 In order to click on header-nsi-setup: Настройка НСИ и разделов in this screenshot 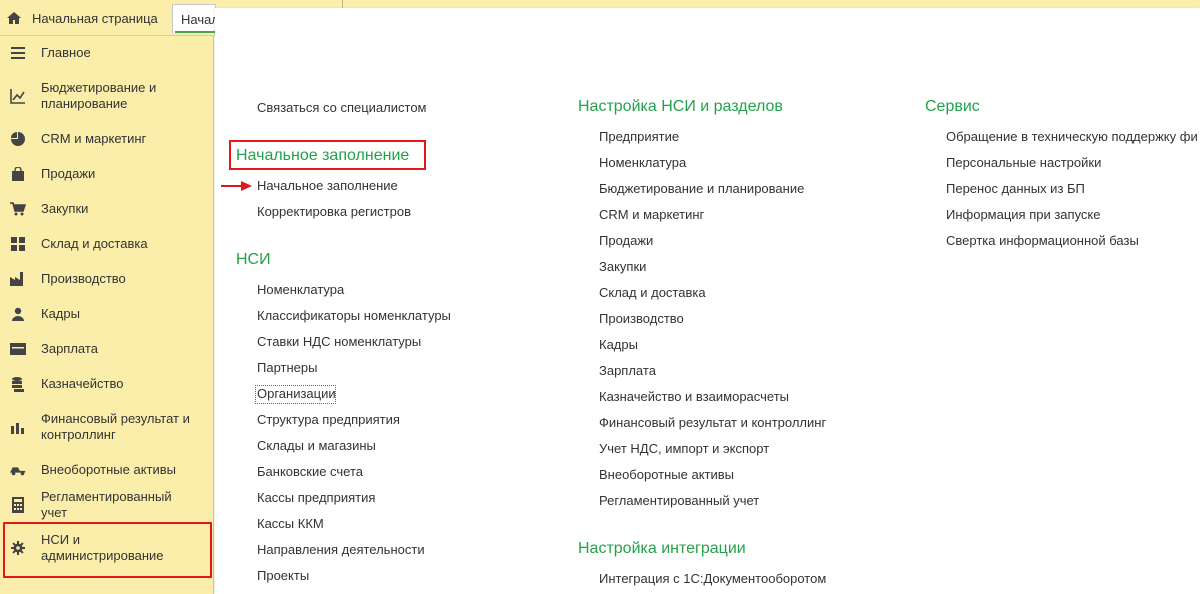, I will do `click(680, 106)`.